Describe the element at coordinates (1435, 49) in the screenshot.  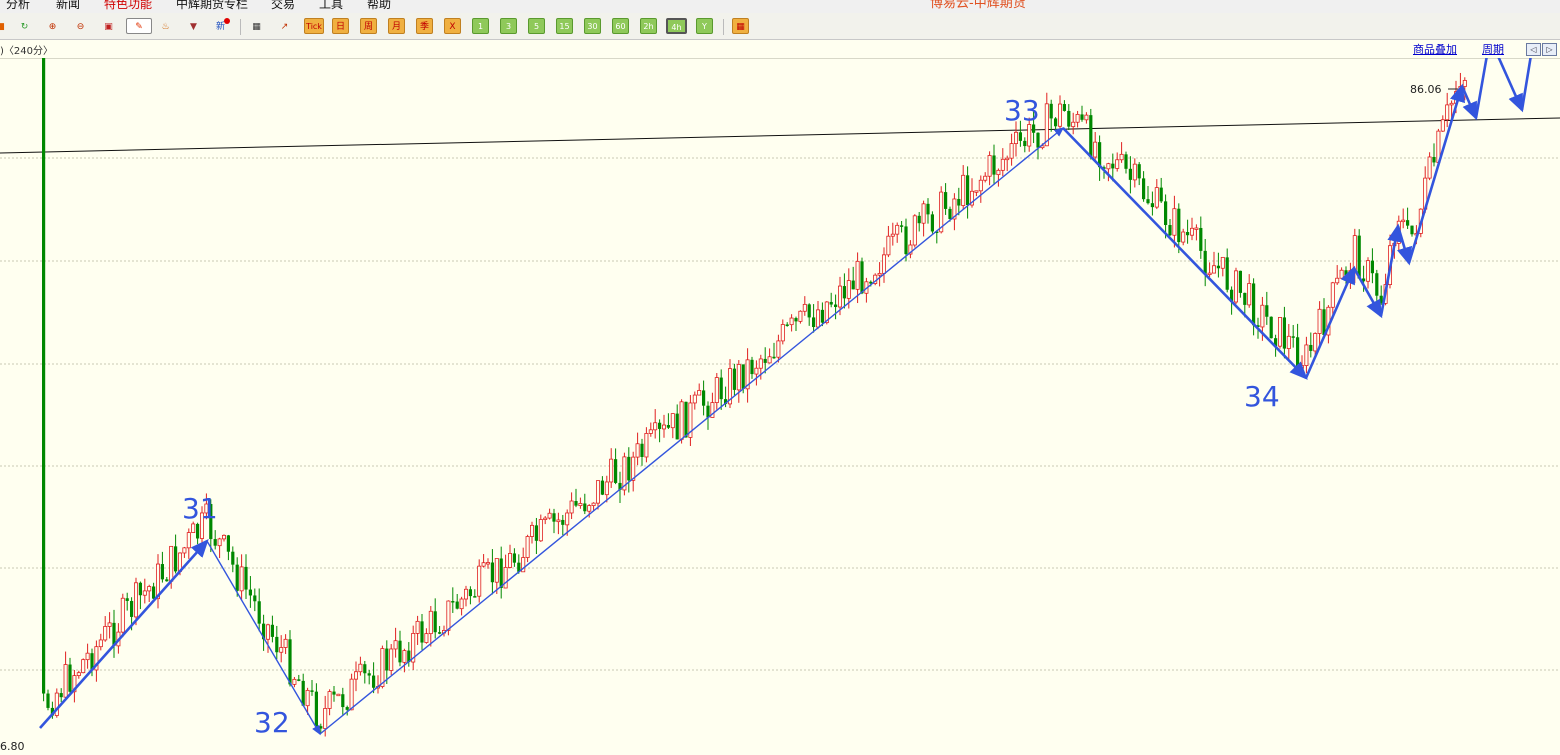
I see `commodity-overlay-link: 商品叠加` at that location.